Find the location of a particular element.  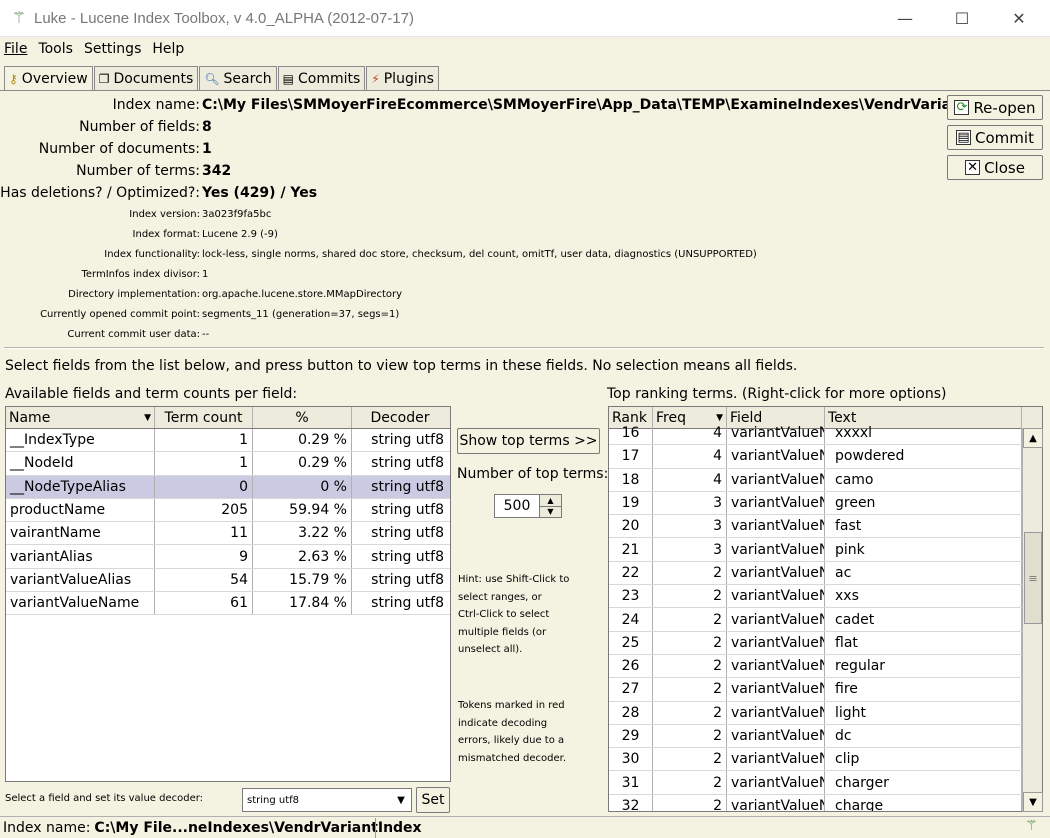

close-window-button: ✕ is located at coordinates (1019, 18).